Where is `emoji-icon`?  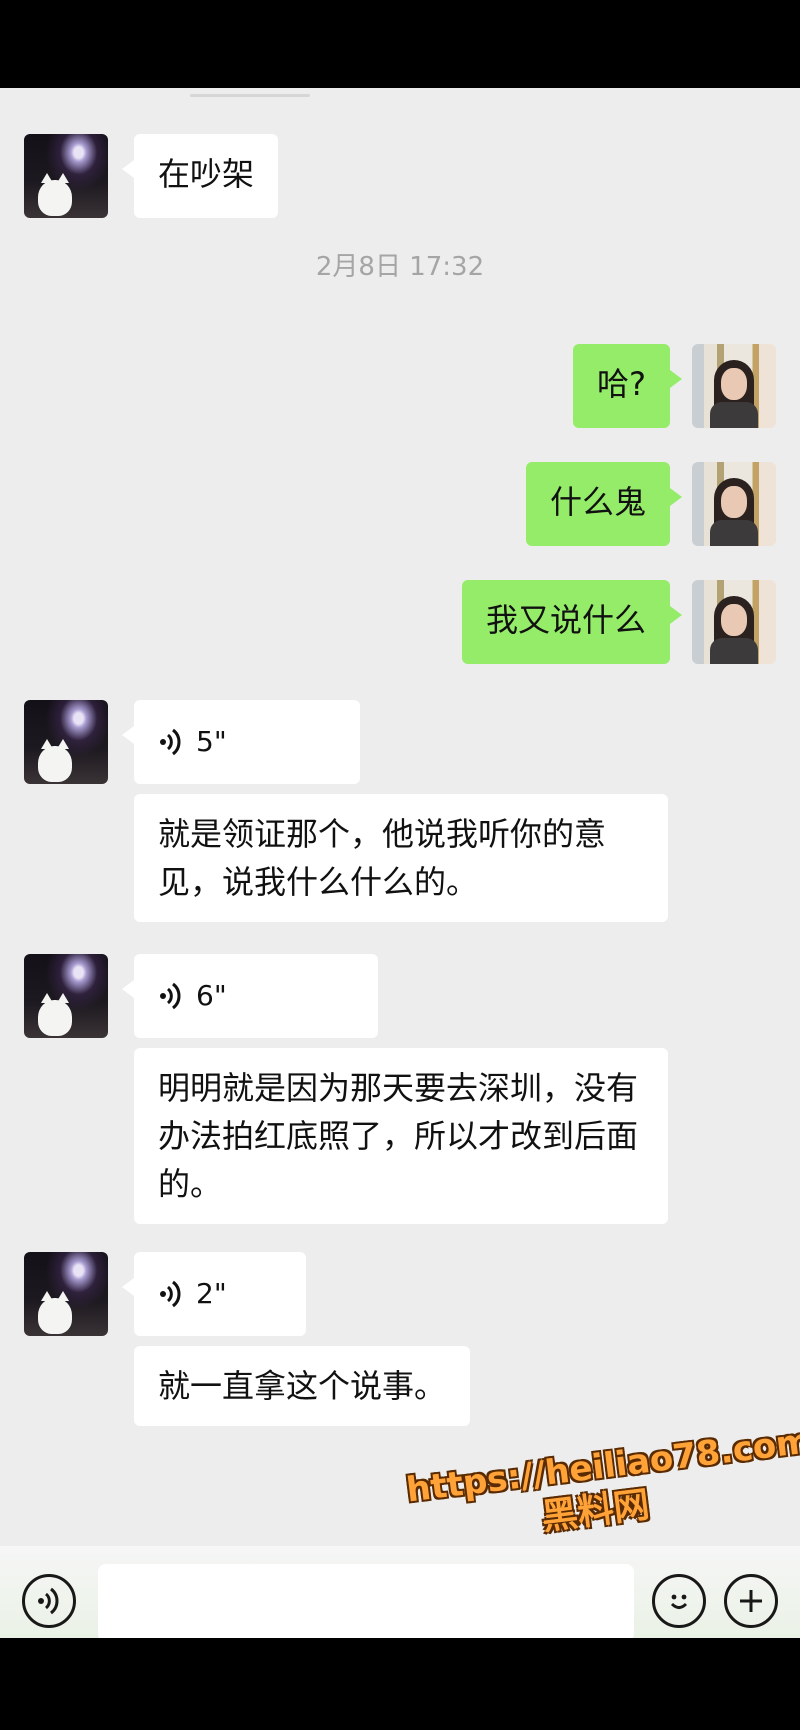 emoji-icon is located at coordinates (679, 1601).